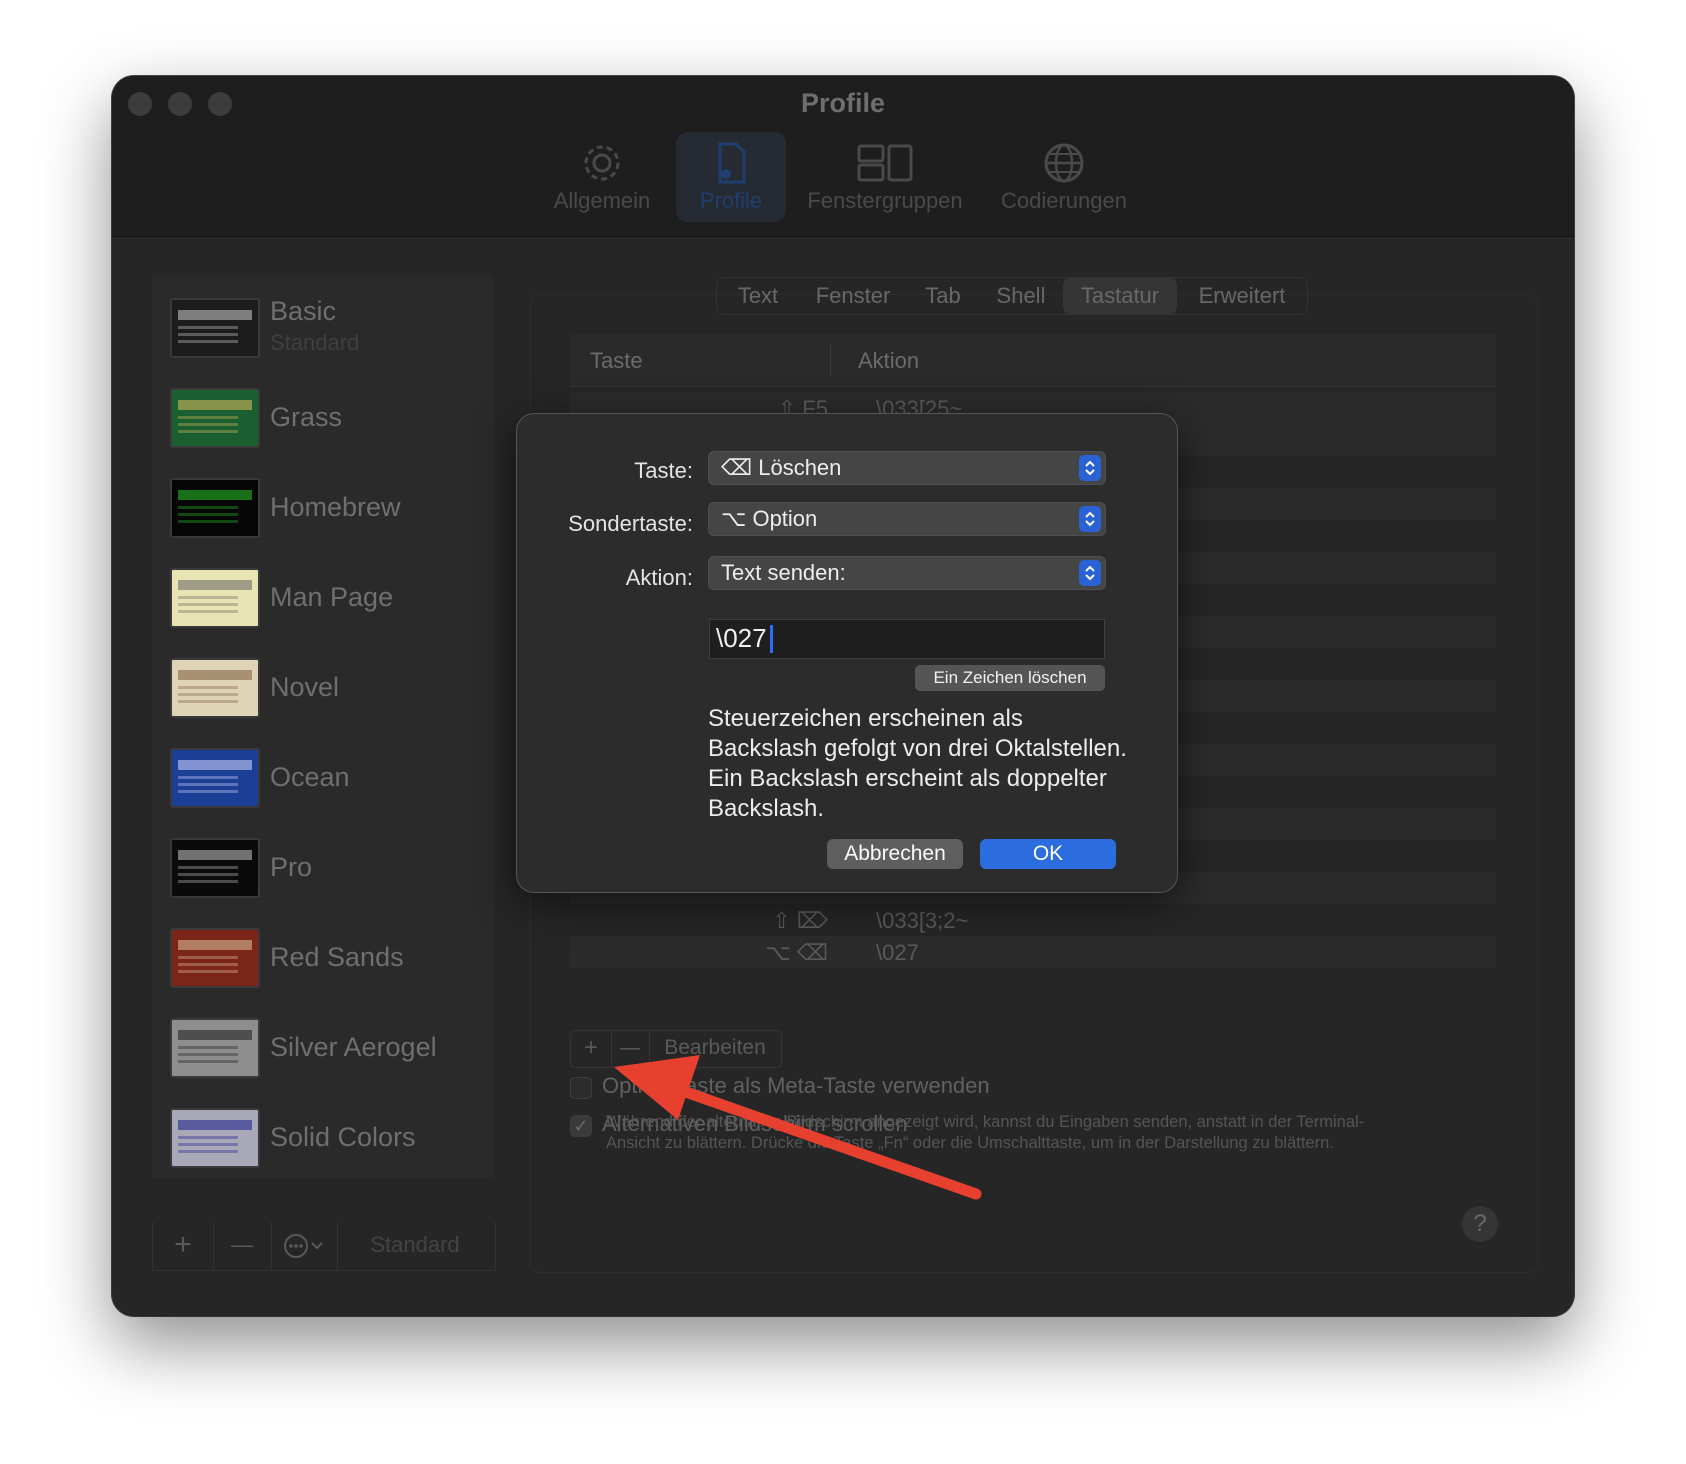  I want to click on titlebar: Profile Allgemein Profile Fenstergruppen, so click(843, 156).